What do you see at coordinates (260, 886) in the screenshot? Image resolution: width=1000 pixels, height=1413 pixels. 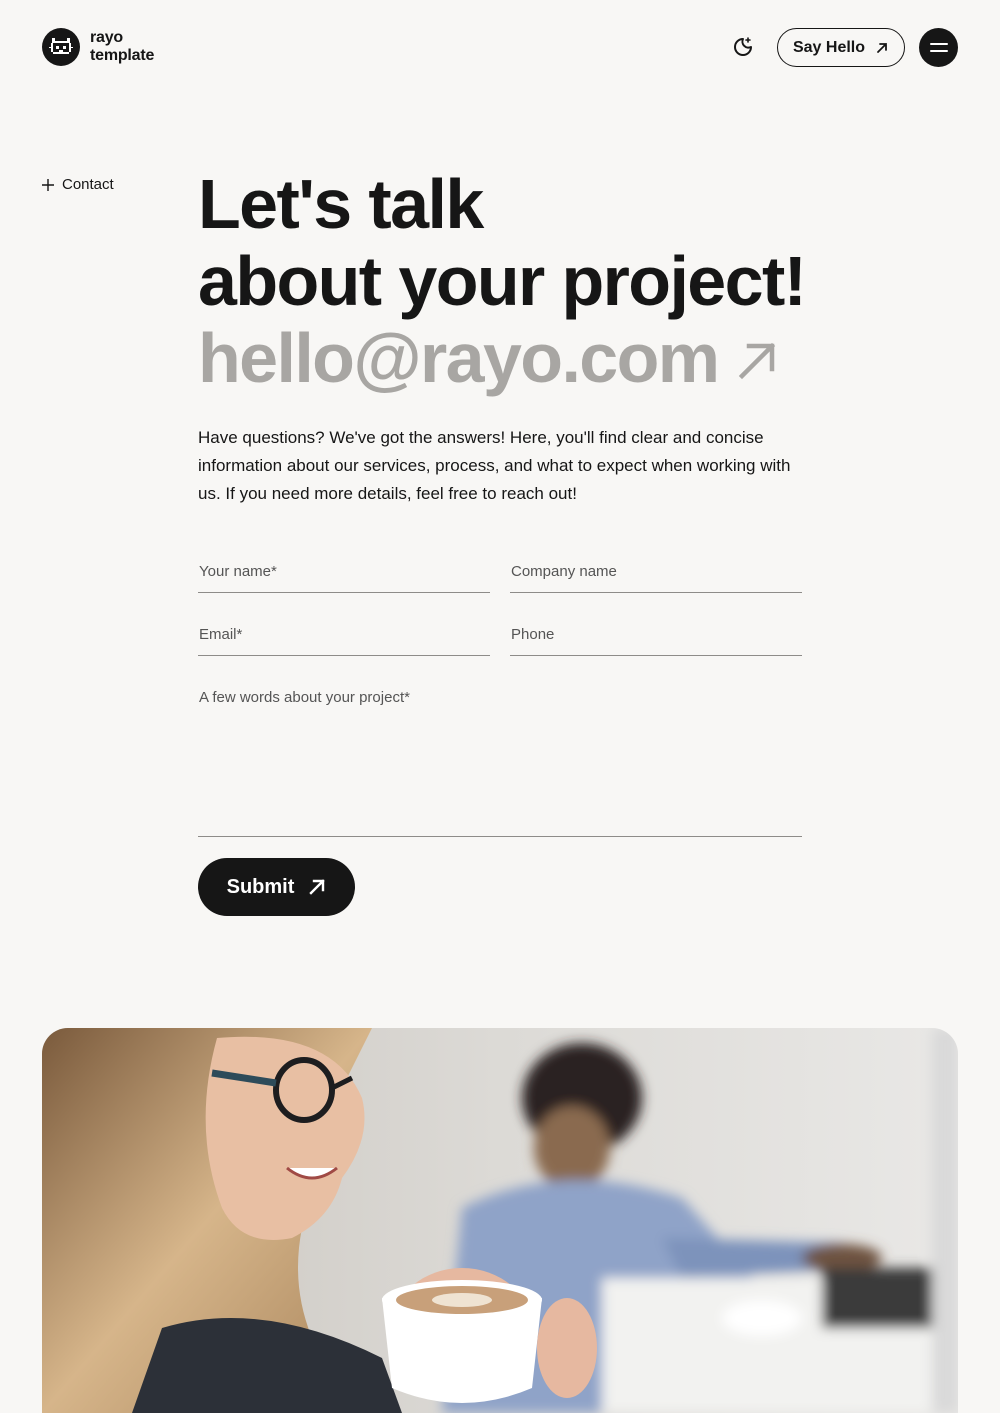 I see `submit-label: Submit` at bounding box center [260, 886].